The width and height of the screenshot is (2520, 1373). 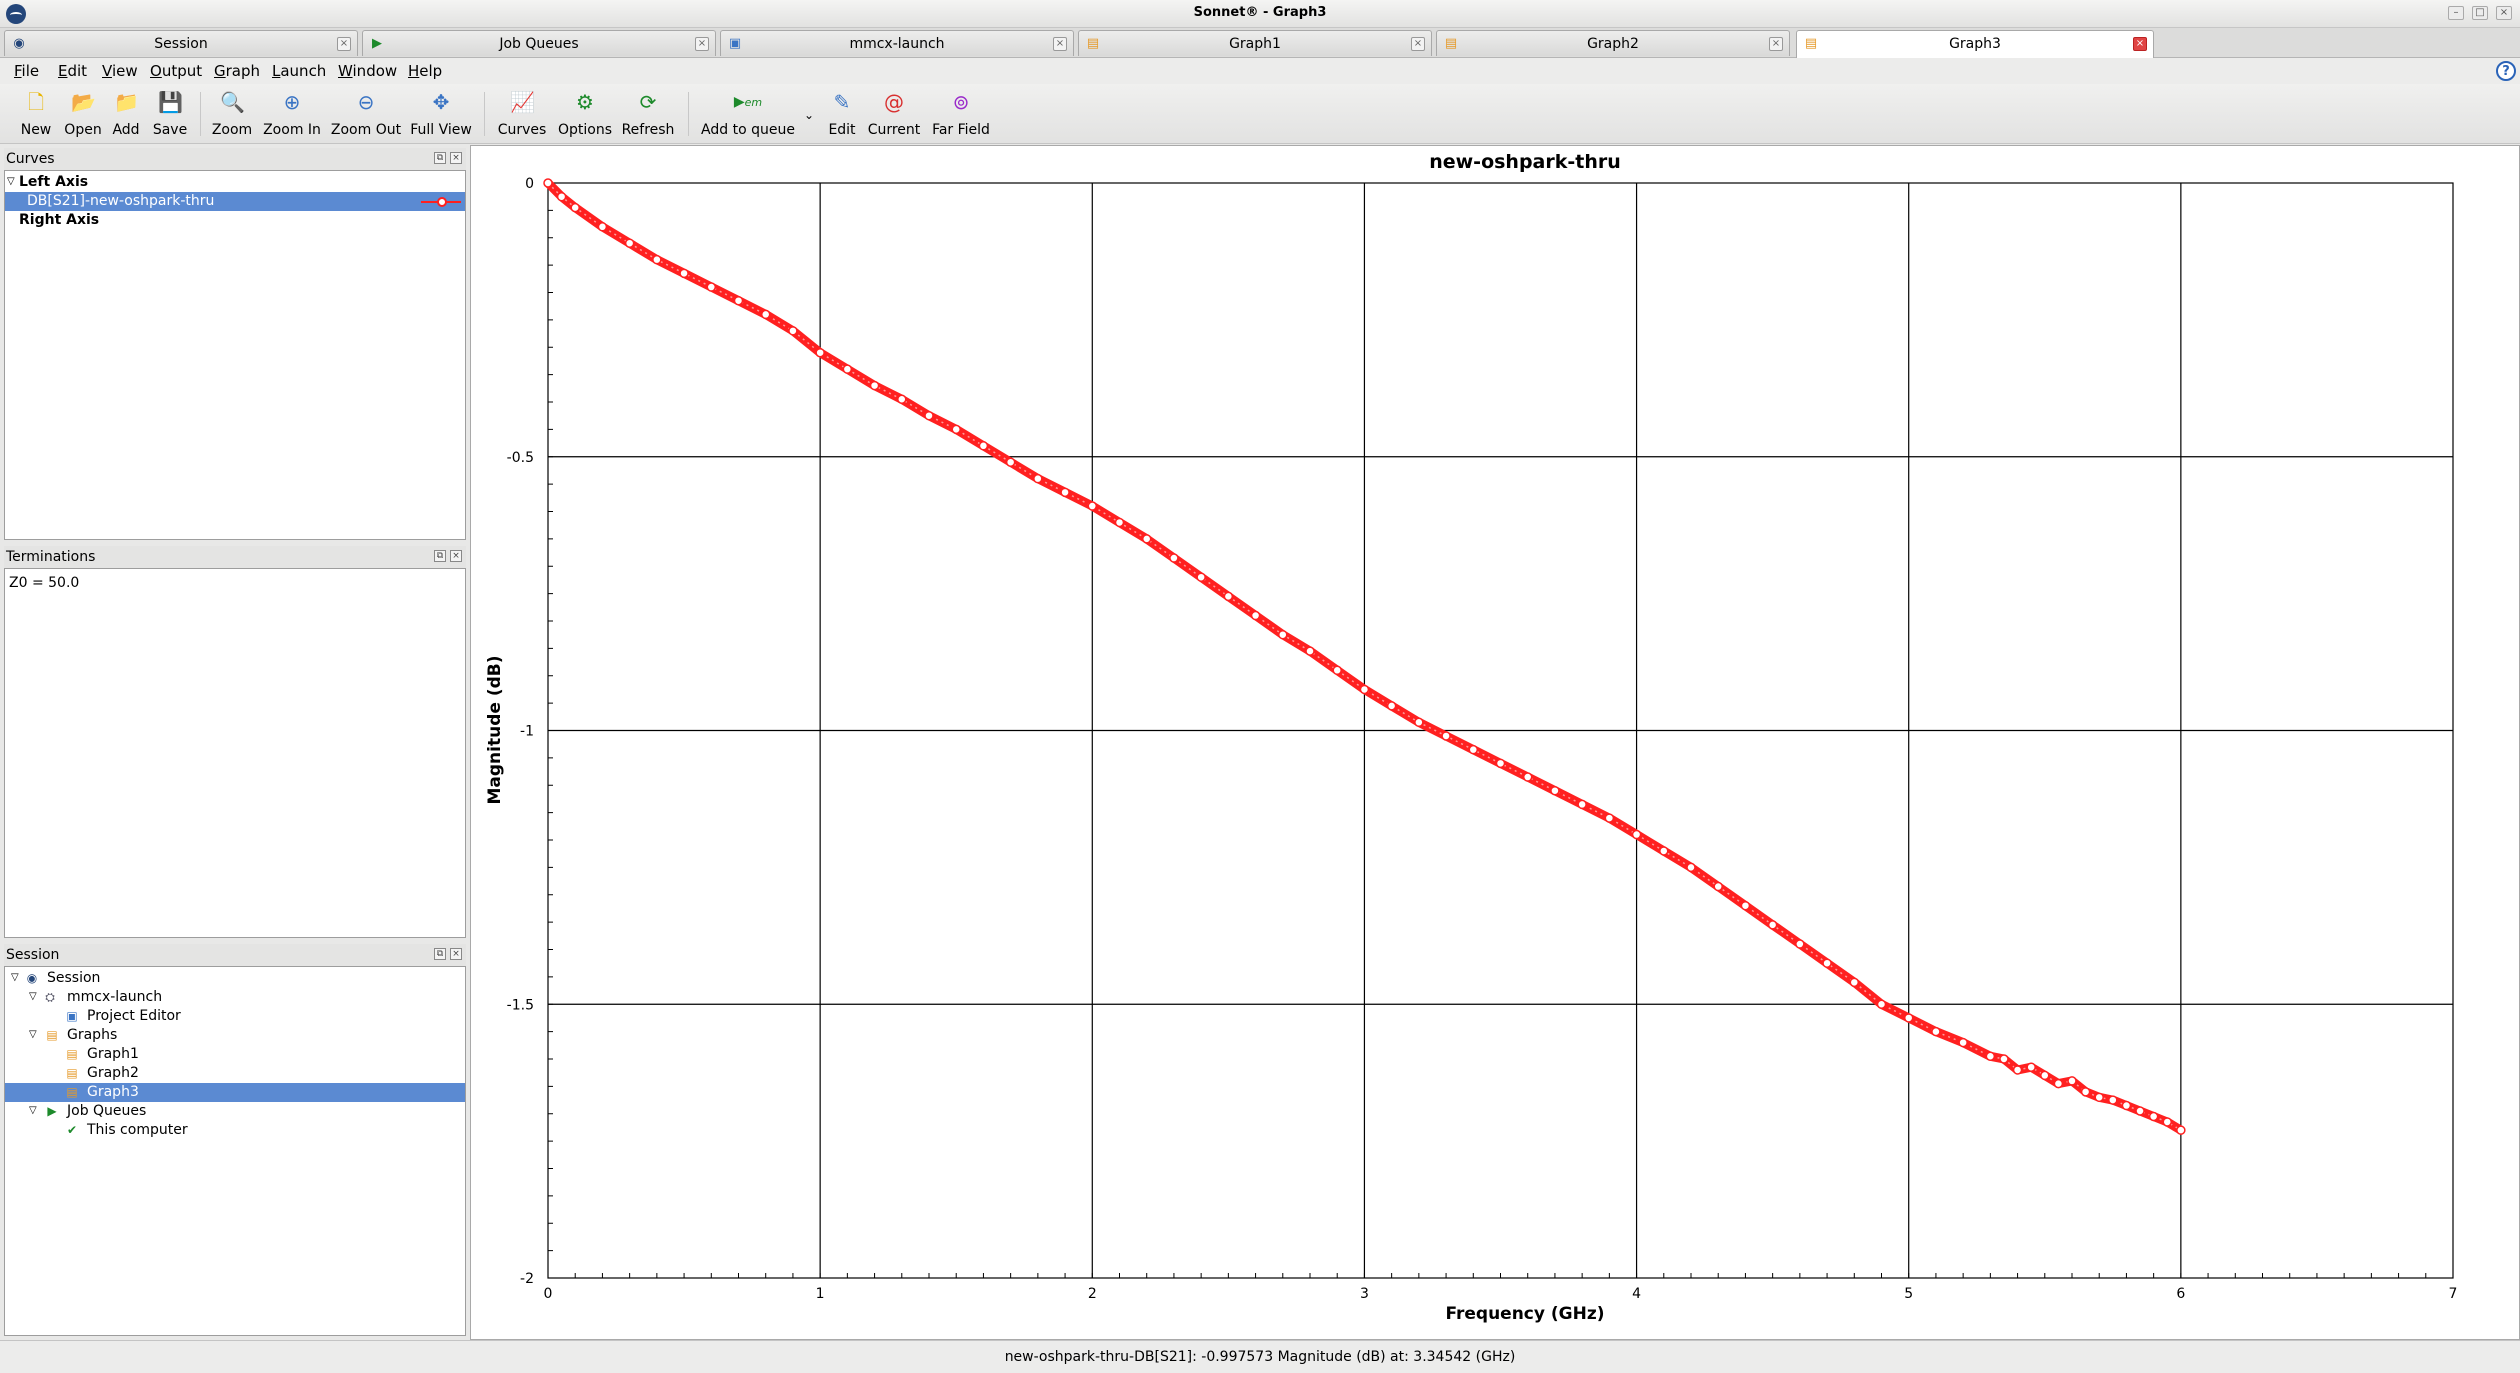 I want to click on tree-item-graph3: ▤ Graph3, so click(x=235, y=1092).